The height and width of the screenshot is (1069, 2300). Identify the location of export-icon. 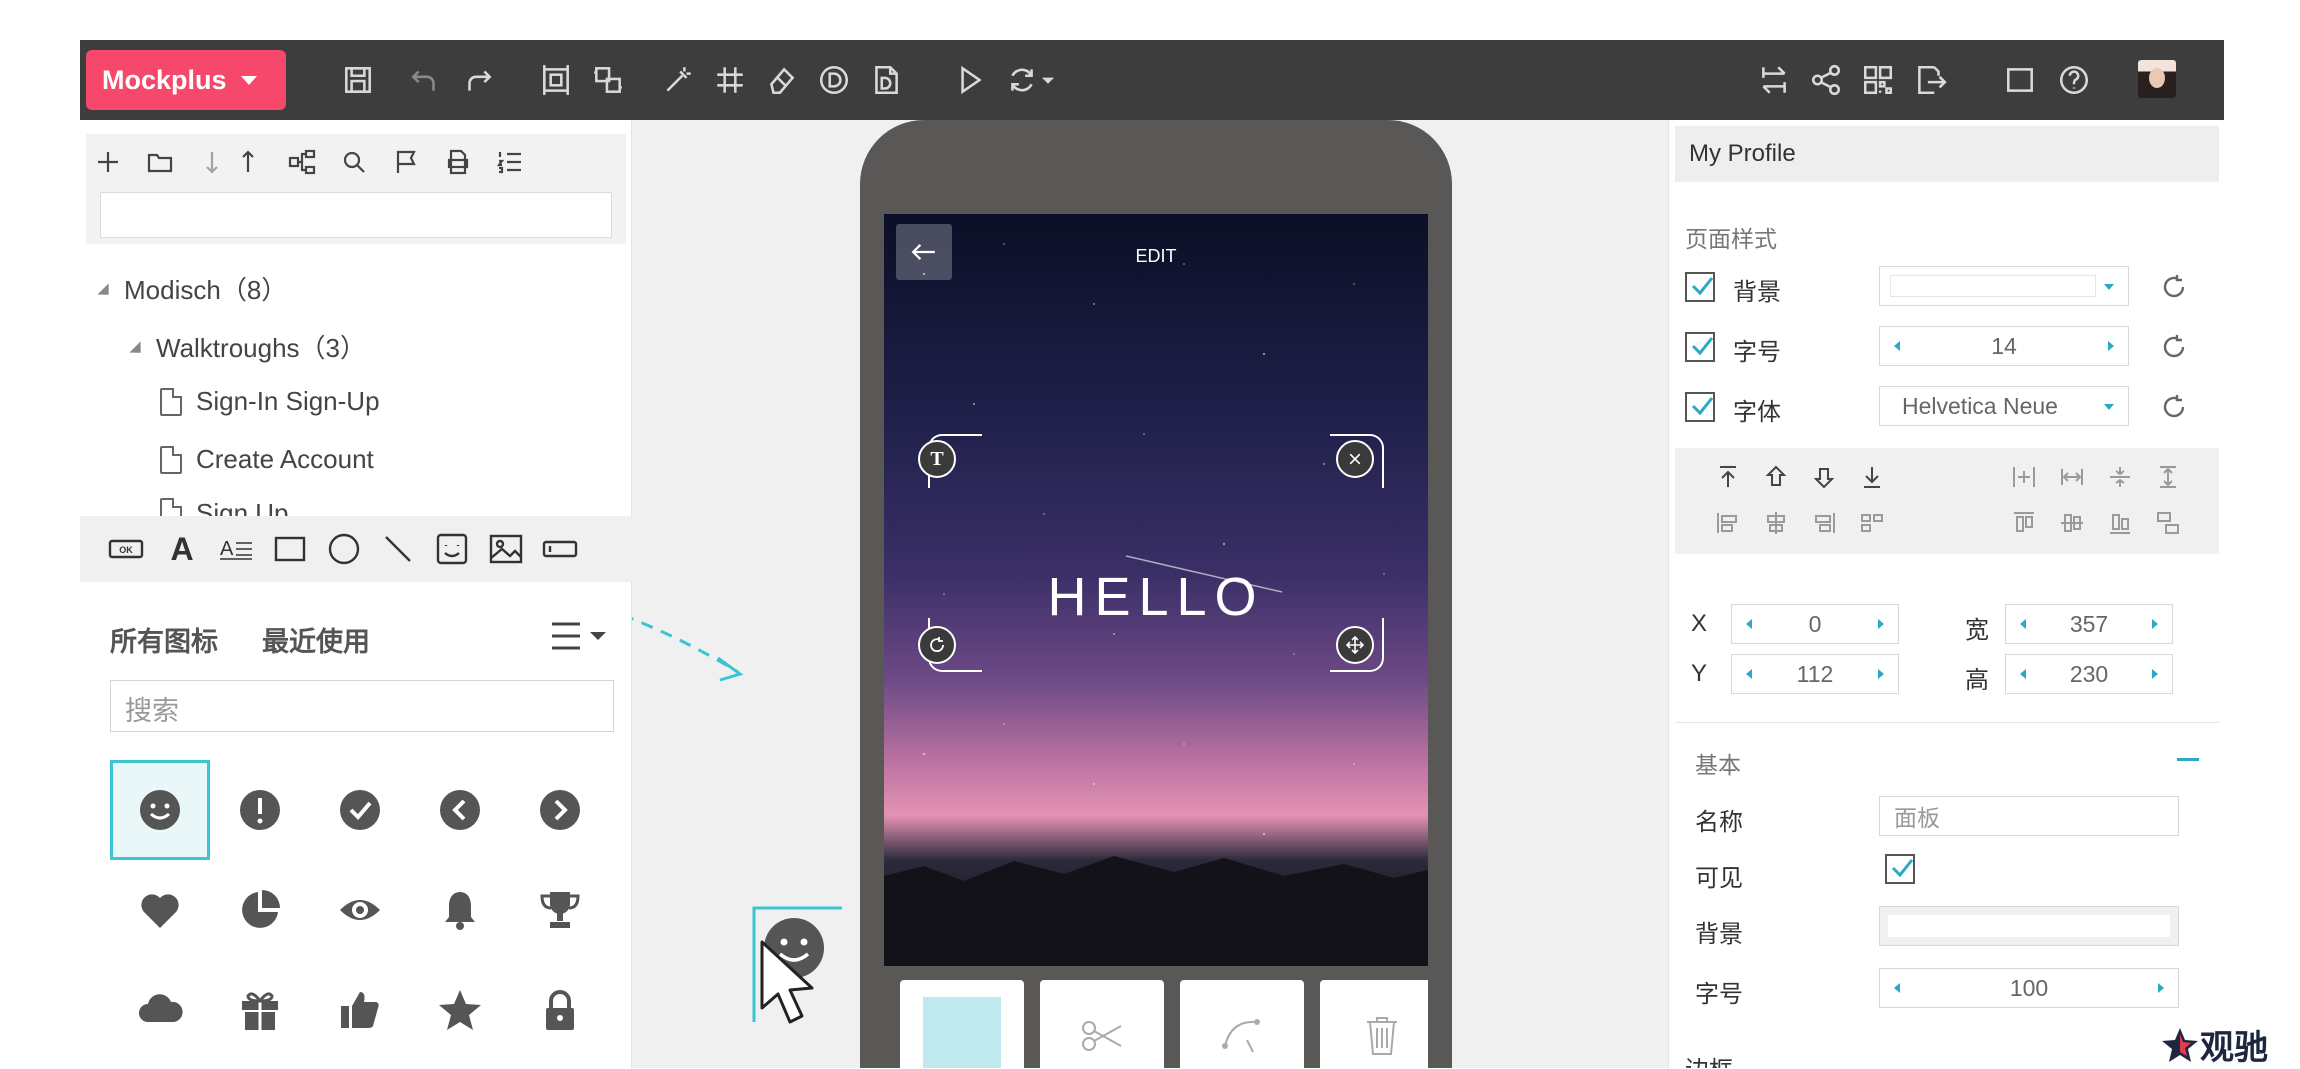
(1930, 80).